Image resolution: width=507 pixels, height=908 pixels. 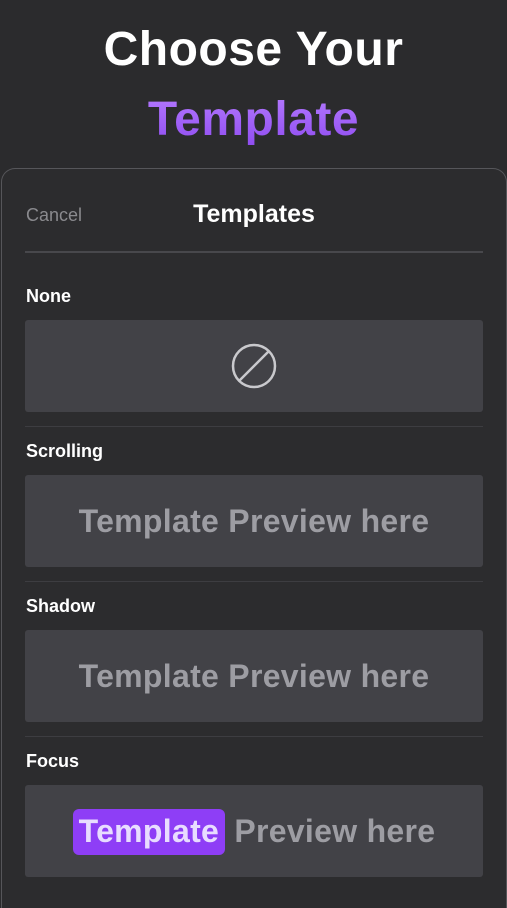 I want to click on sheet-title: Templates, so click(x=254, y=214).